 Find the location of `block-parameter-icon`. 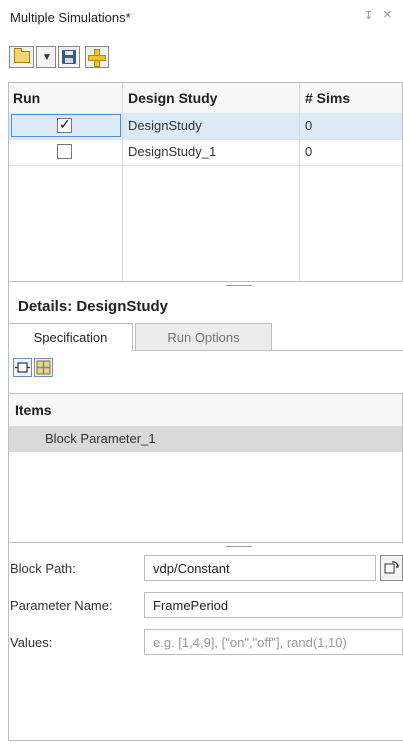

block-parameter-icon is located at coordinates (22, 367).